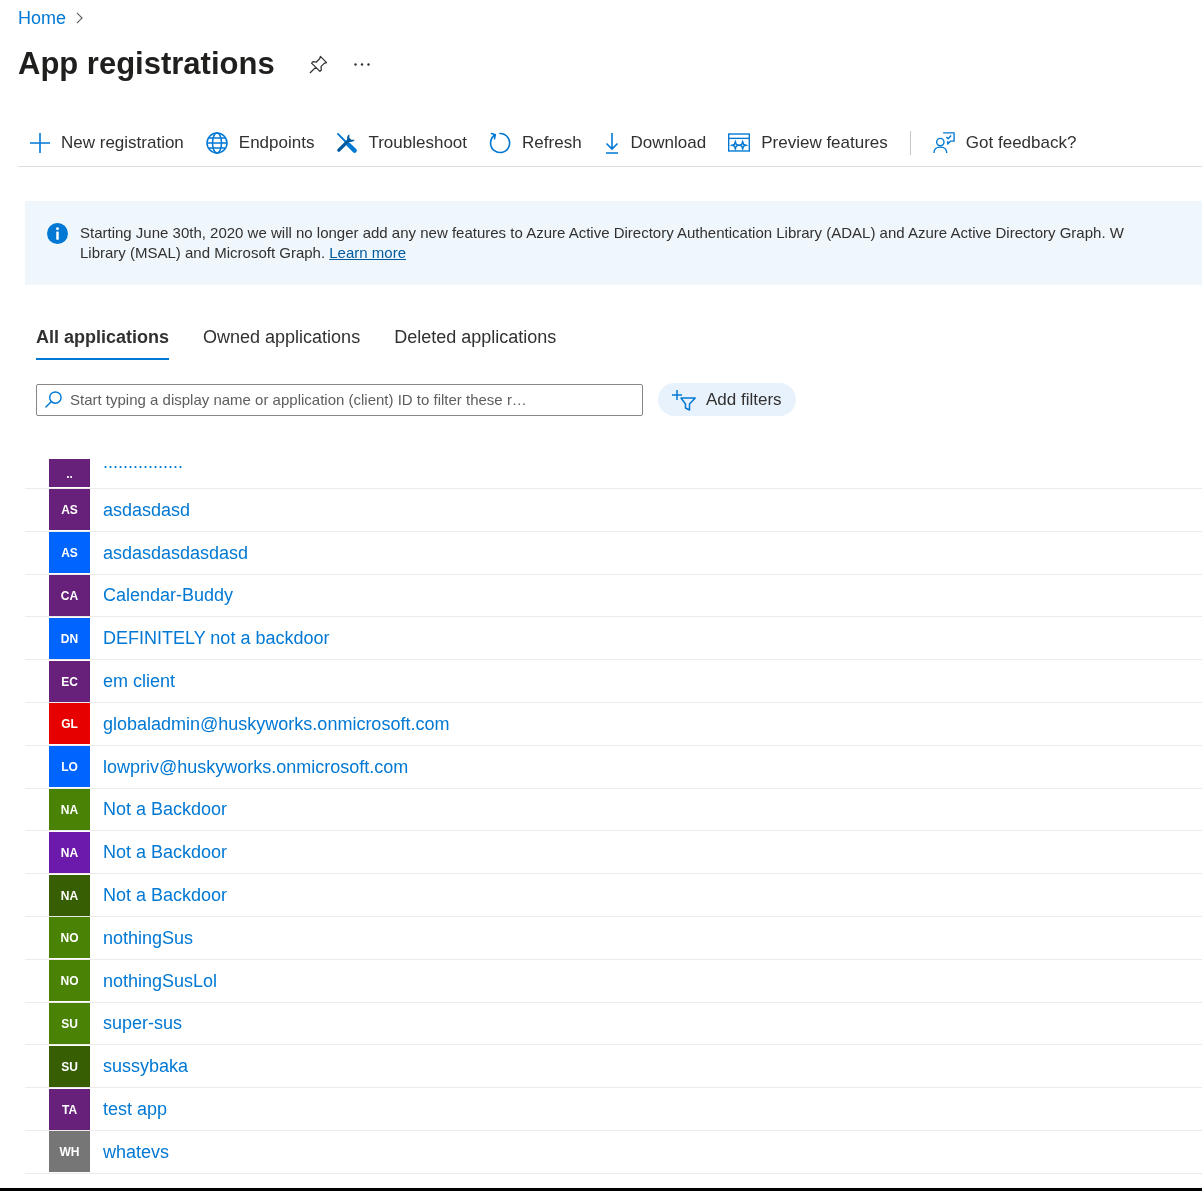  What do you see at coordinates (139, 681) in the screenshot?
I see `app-name-link: em client` at bounding box center [139, 681].